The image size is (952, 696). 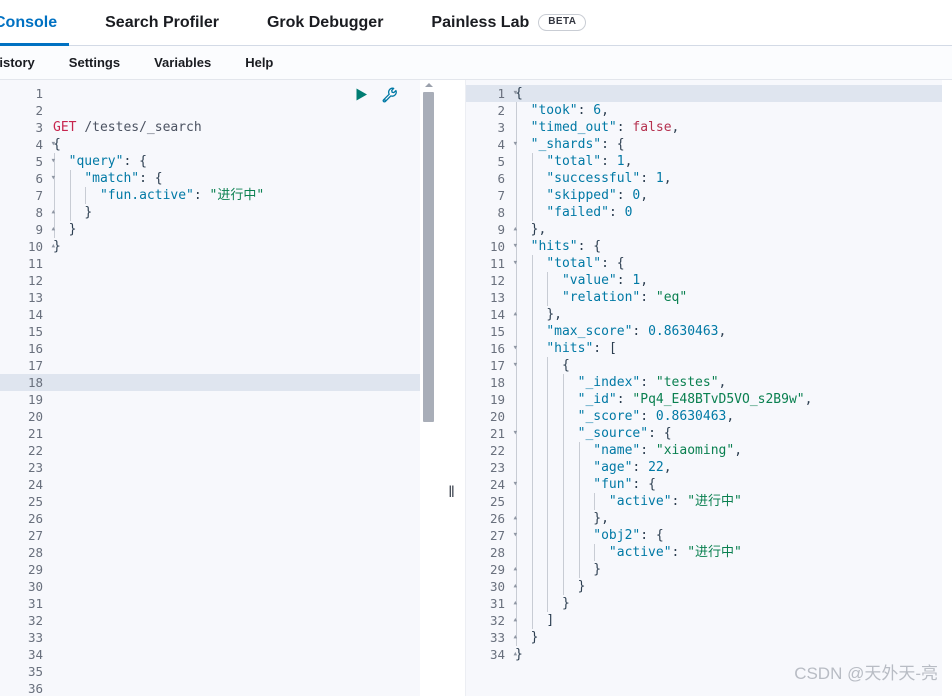 I want to click on code-line: "match": {, so click(x=242, y=178).